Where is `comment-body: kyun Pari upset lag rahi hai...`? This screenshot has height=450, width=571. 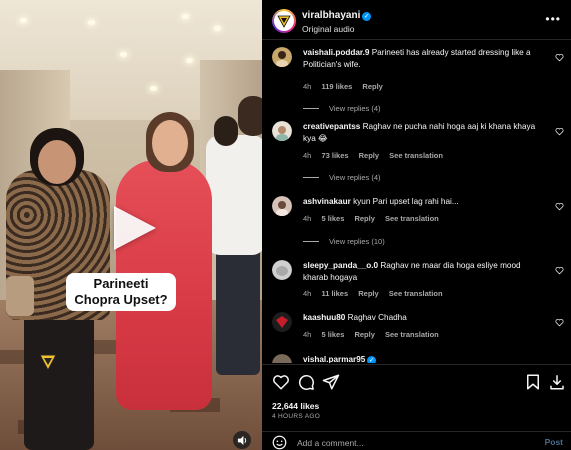 comment-body: kyun Pari upset lag rahi hai... is located at coordinates (406, 201).